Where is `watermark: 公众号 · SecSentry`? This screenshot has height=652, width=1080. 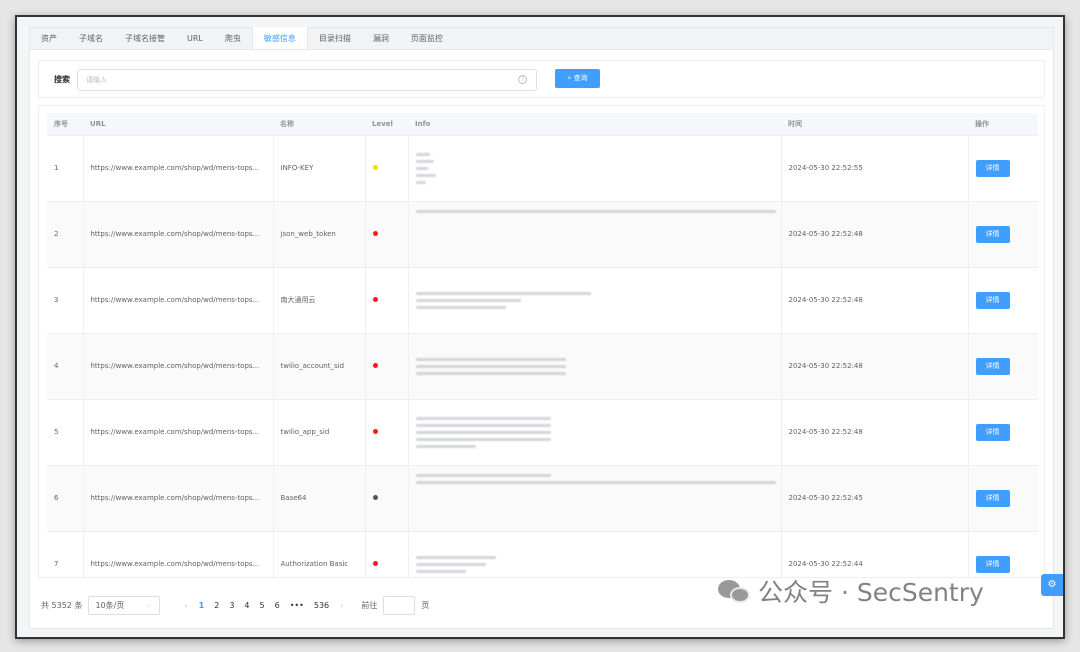
watermark: 公众号 · SecSentry is located at coordinates (851, 591).